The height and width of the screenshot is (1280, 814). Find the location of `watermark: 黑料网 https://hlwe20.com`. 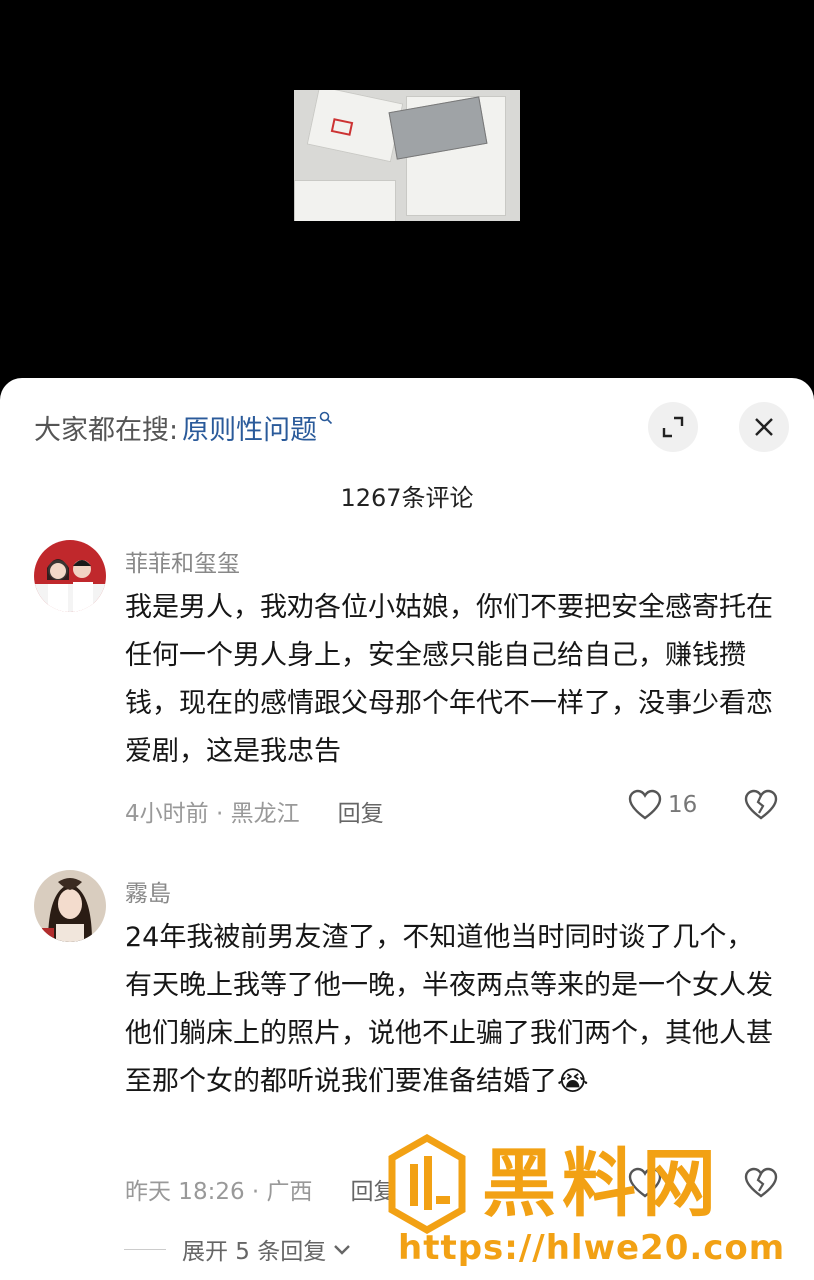

watermark: 黑料网 https://hlwe20.com is located at coordinates (593, 1202).